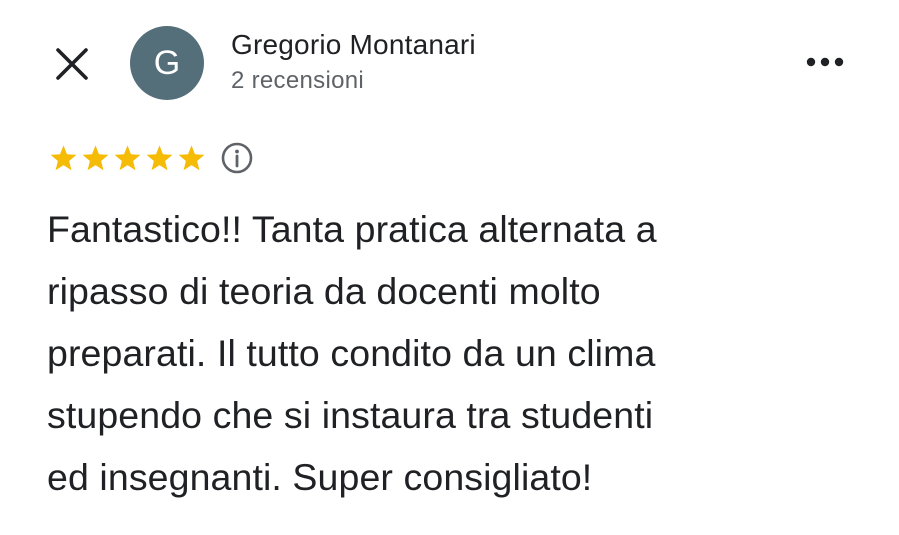 The width and height of the screenshot is (899, 535). I want to click on avatar-initial: G, so click(167, 63).